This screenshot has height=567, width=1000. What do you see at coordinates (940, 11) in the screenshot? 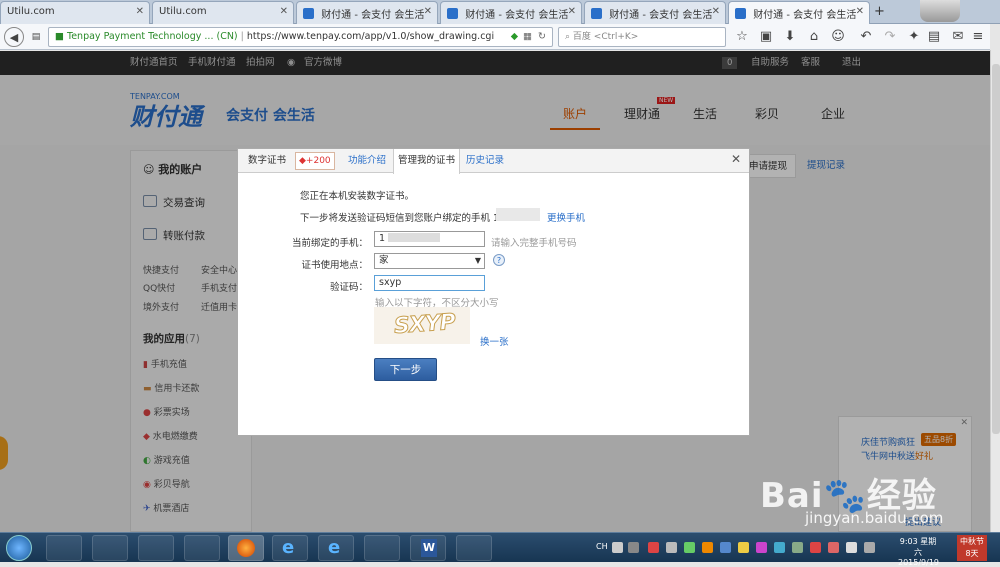
I see `window-controls` at bounding box center [940, 11].